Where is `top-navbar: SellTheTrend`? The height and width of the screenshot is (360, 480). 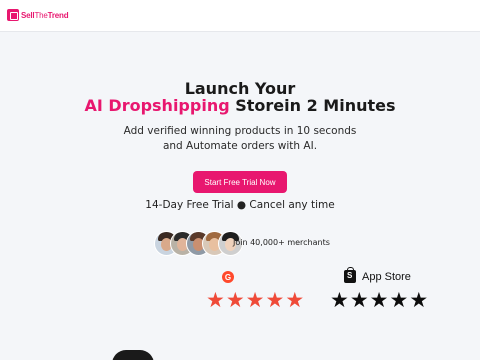
top-navbar: SellTheTrend is located at coordinates (240, 16).